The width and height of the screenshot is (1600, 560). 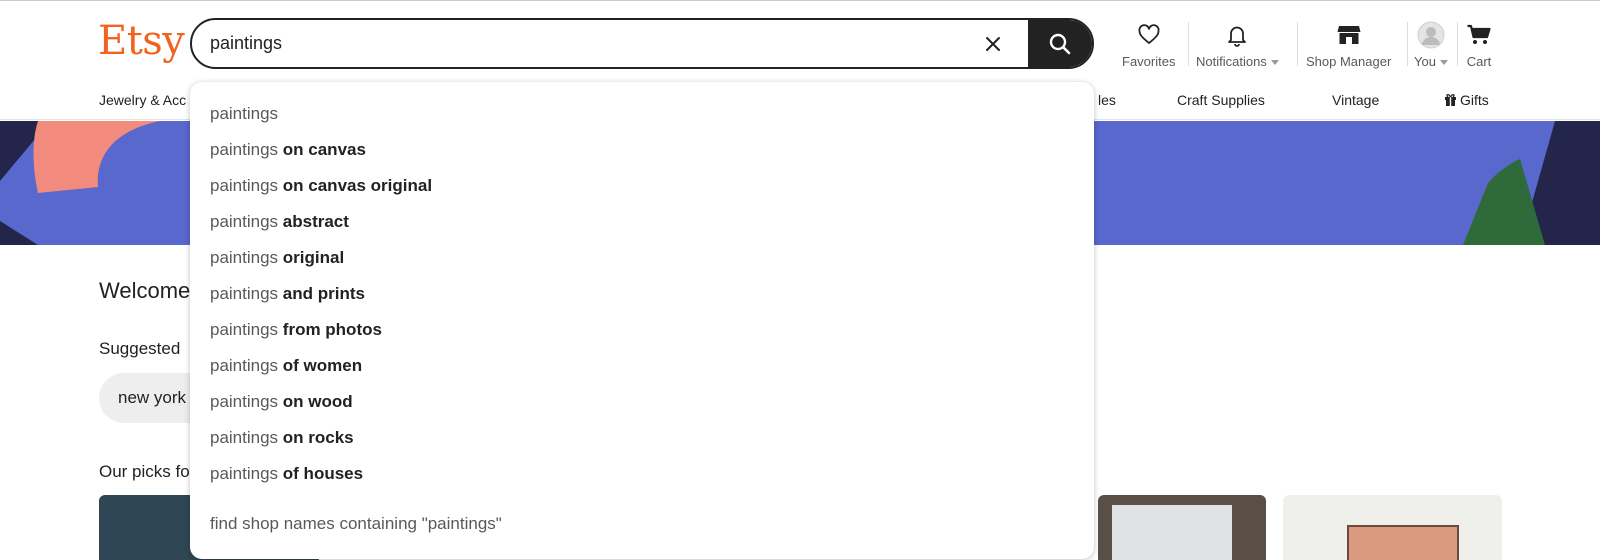 What do you see at coordinates (1425, 61) in the screenshot?
I see `you-label: You` at bounding box center [1425, 61].